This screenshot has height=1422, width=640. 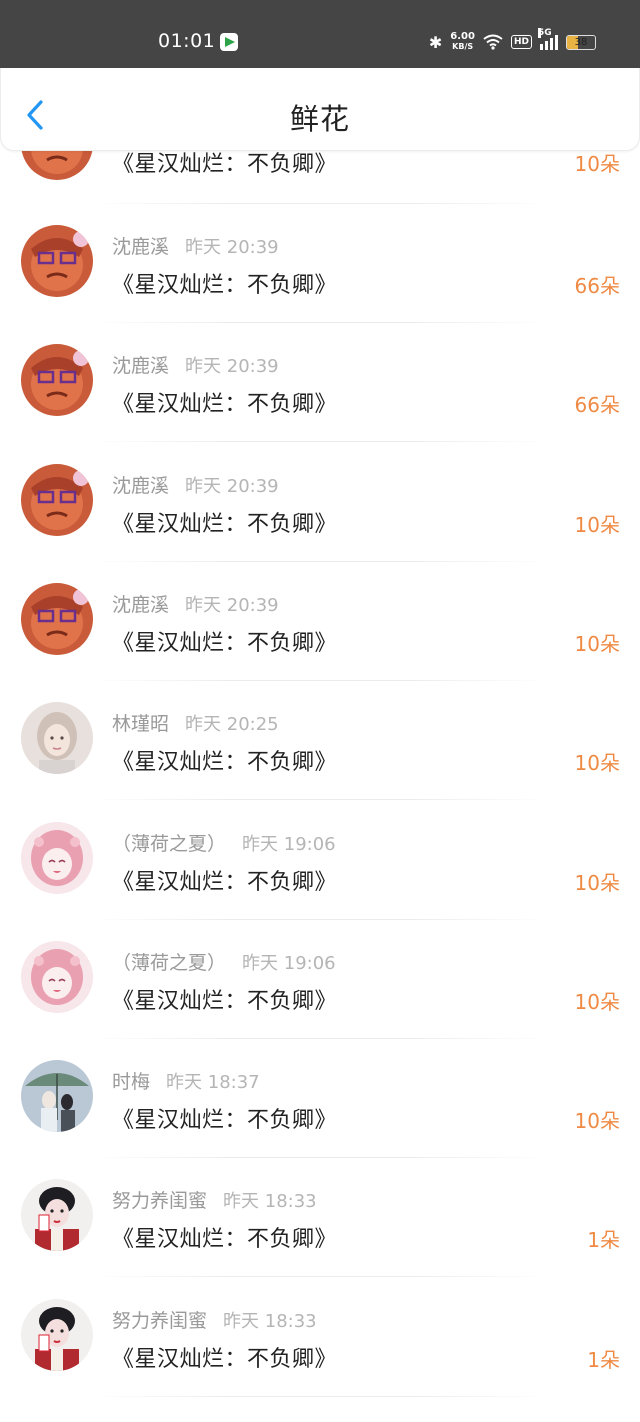 What do you see at coordinates (229, 42) in the screenshot?
I see `play-store-icon` at bounding box center [229, 42].